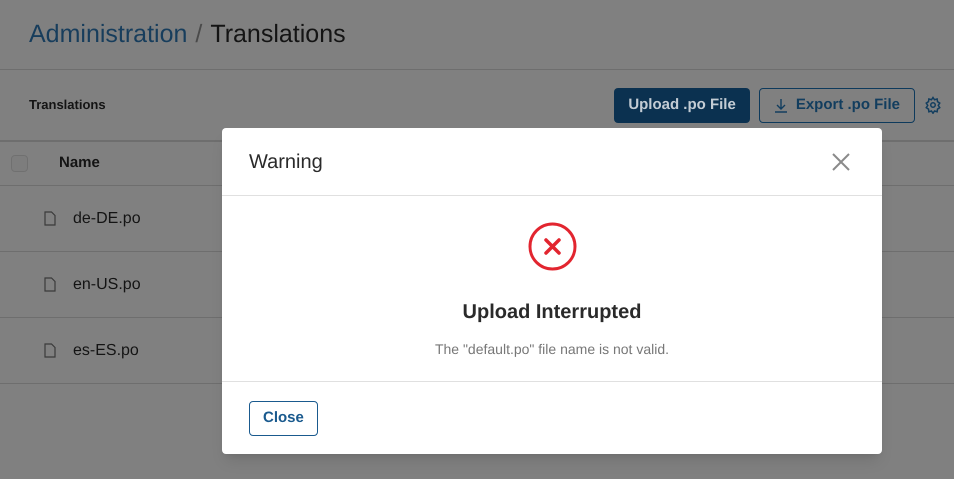  I want to click on file-name: de-DE.po, so click(107, 218).